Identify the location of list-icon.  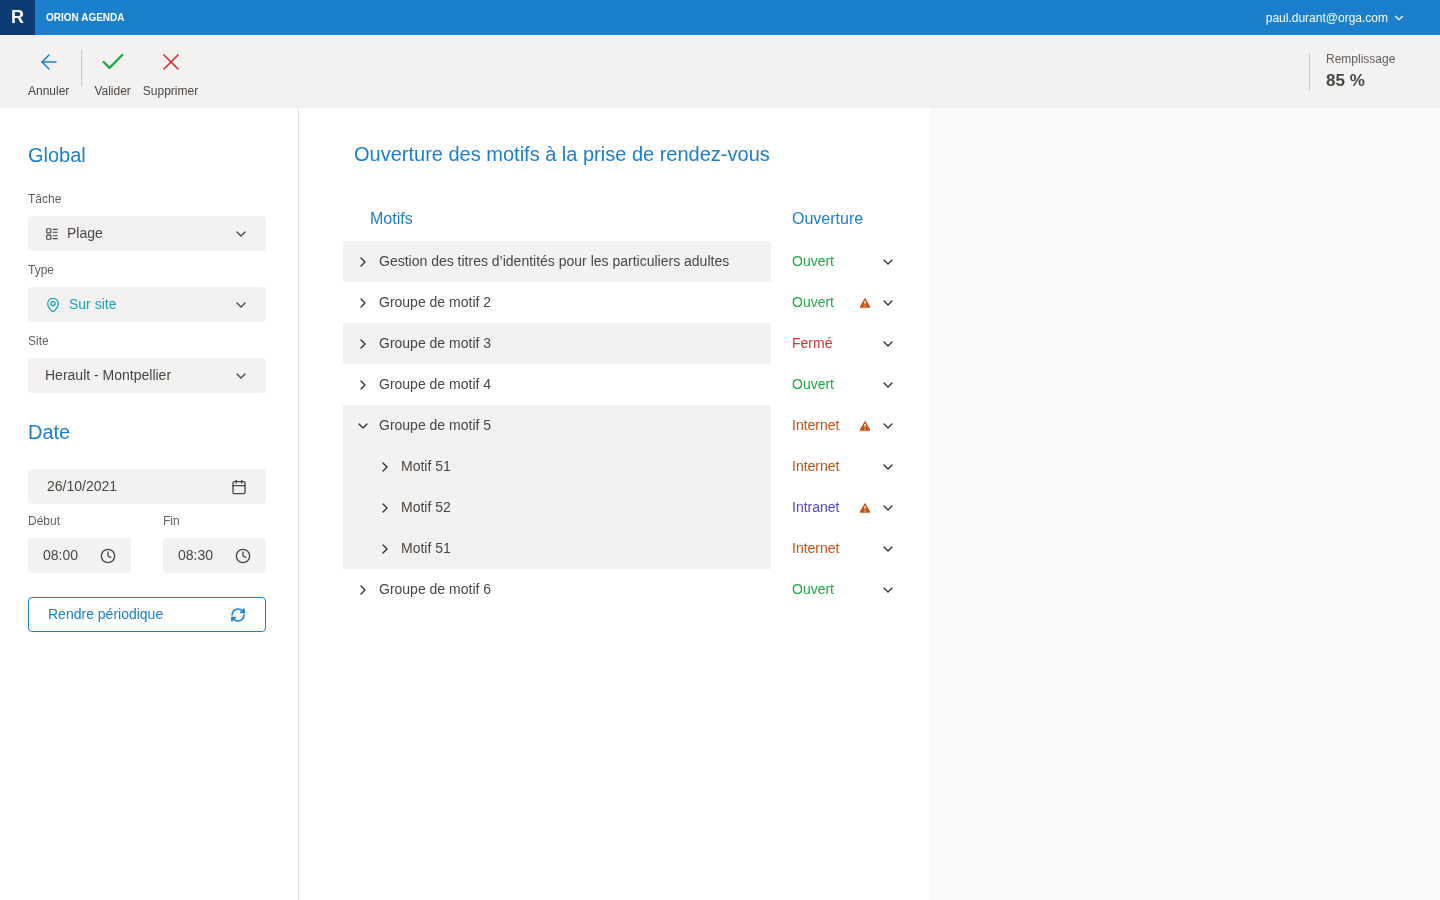
(52, 233).